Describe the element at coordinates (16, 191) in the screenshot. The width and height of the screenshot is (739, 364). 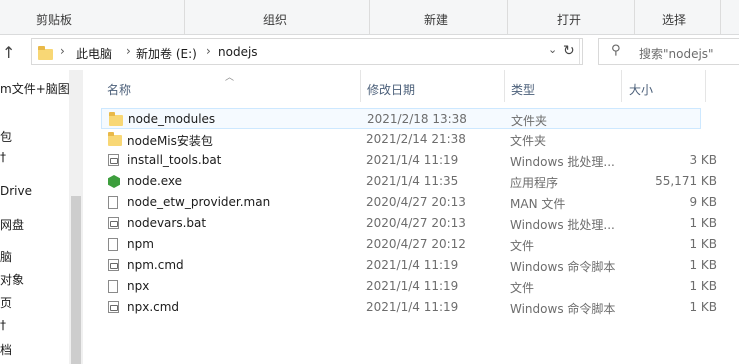
I see `nav-item-onedrive: Drive` at that location.